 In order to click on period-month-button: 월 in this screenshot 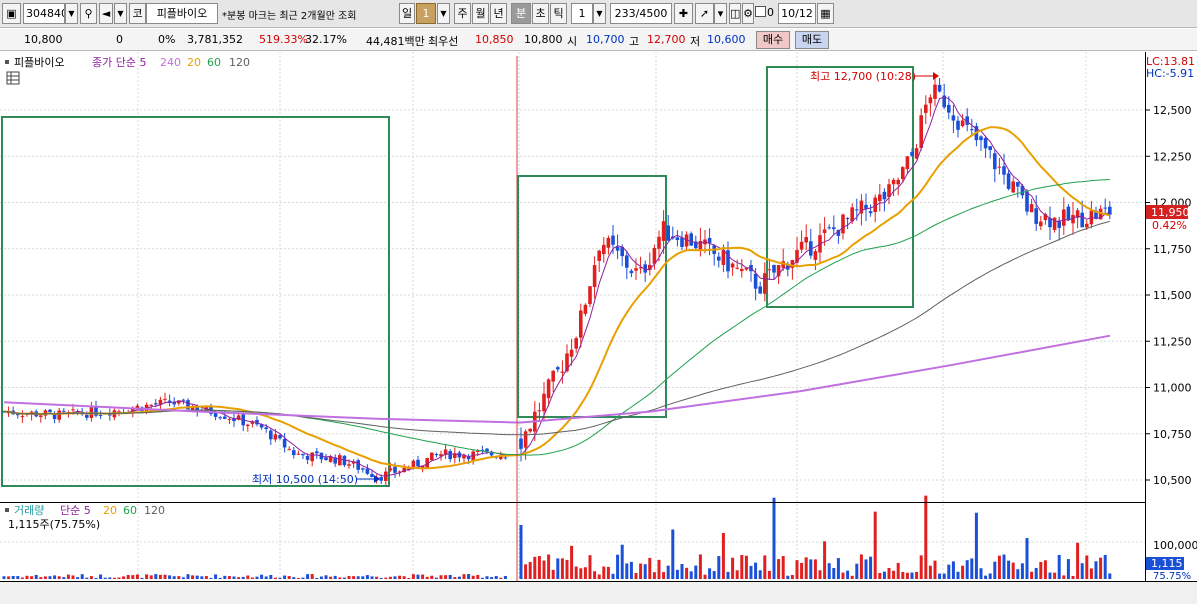, I will do `click(480, 13)`.